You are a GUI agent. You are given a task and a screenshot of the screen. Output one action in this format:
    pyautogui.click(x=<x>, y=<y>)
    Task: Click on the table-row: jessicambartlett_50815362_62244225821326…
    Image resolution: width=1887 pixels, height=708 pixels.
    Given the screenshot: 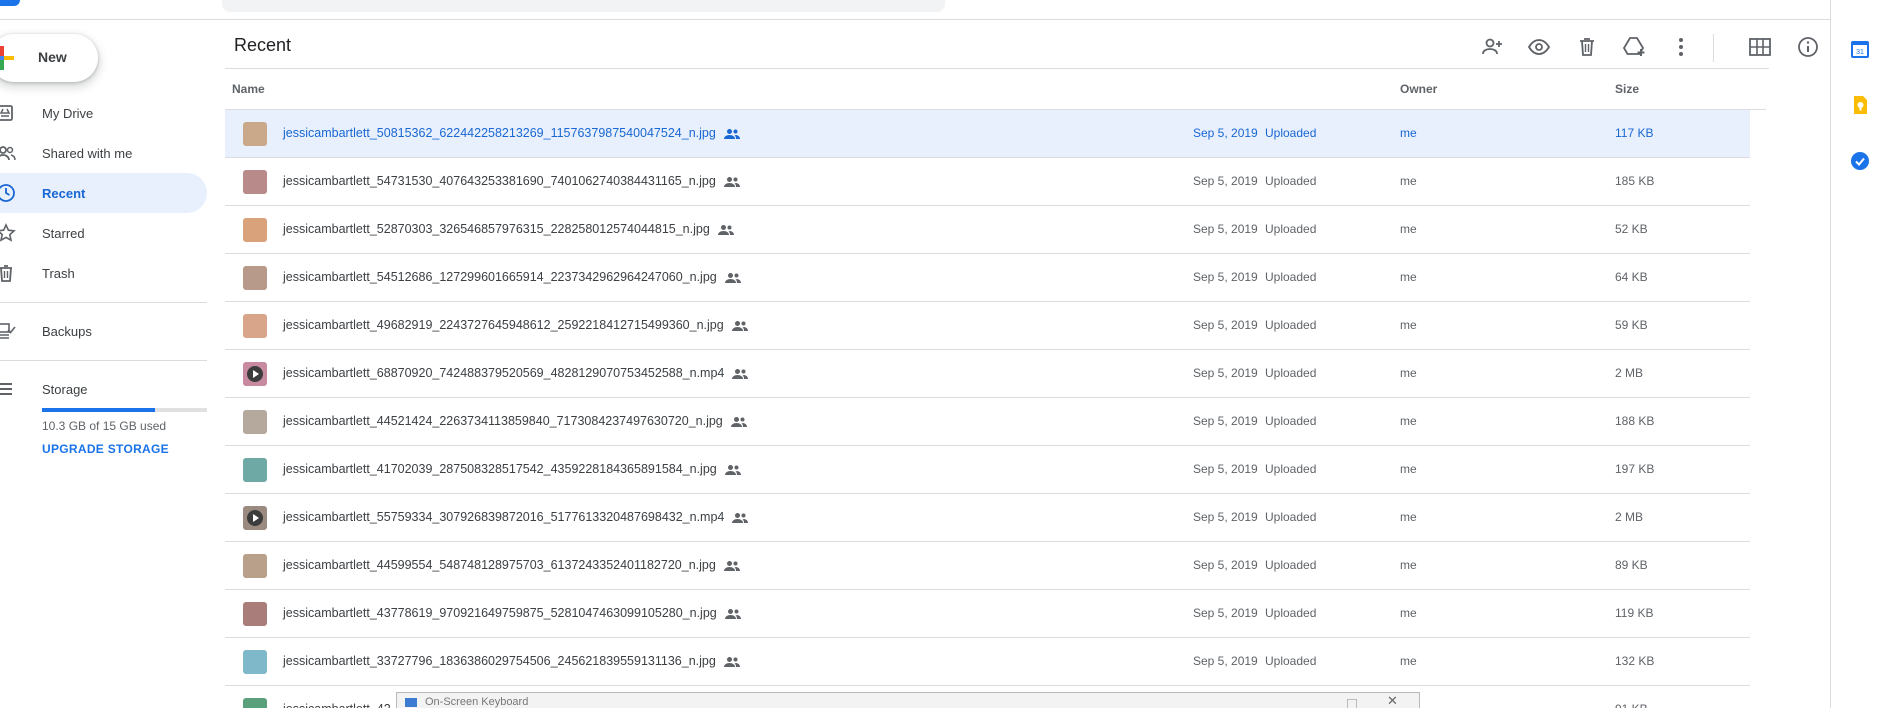 What is the action you would take?
    pyautogui.click(x=987, y=134)
    